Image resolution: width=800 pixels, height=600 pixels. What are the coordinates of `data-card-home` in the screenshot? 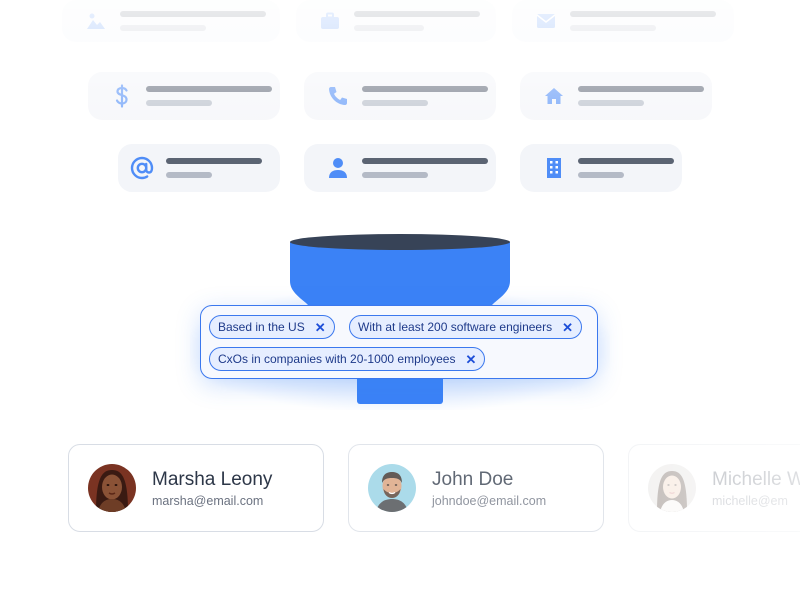 It's located at (616, 96).